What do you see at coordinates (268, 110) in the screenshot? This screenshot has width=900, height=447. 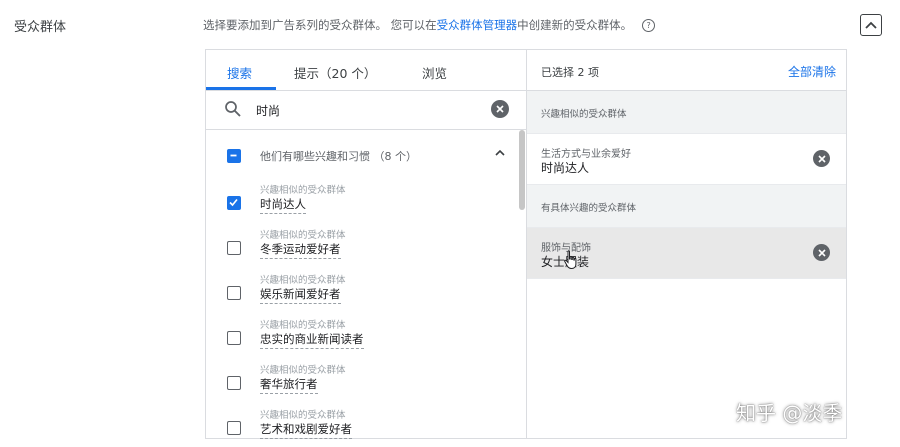 I see `search-input: 时尚` at bounding box center [268, 110].